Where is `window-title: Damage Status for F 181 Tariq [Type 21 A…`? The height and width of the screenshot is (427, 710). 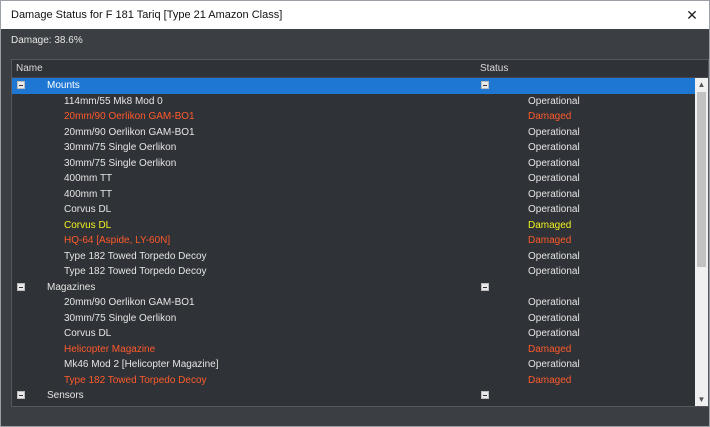
window-title: Damage Status for F 181 Tariq [Type 21 A… is located at coordinates (147, 15).